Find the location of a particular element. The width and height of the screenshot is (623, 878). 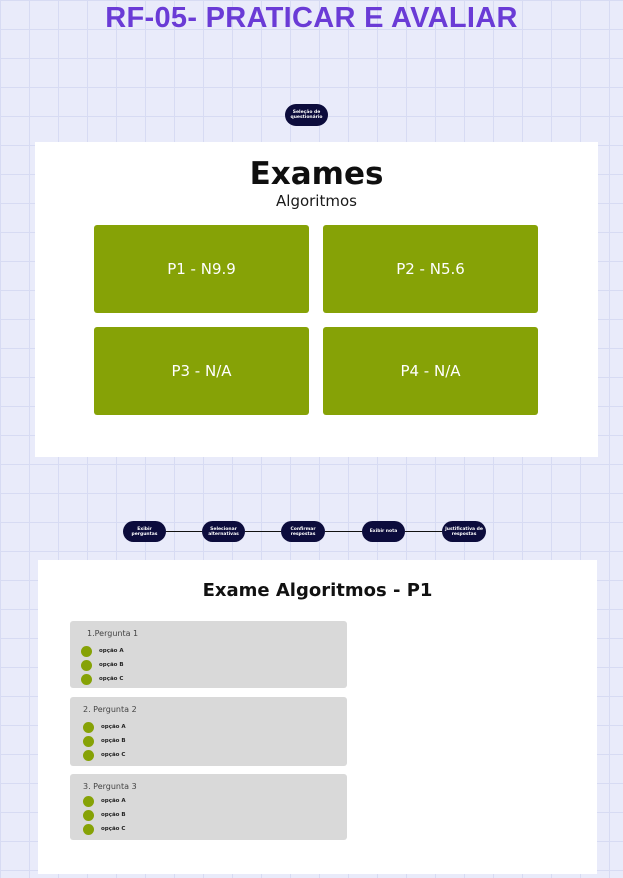

flow-step-answer-justification: Justificativa de respostas is located at coordinates (464, 531).